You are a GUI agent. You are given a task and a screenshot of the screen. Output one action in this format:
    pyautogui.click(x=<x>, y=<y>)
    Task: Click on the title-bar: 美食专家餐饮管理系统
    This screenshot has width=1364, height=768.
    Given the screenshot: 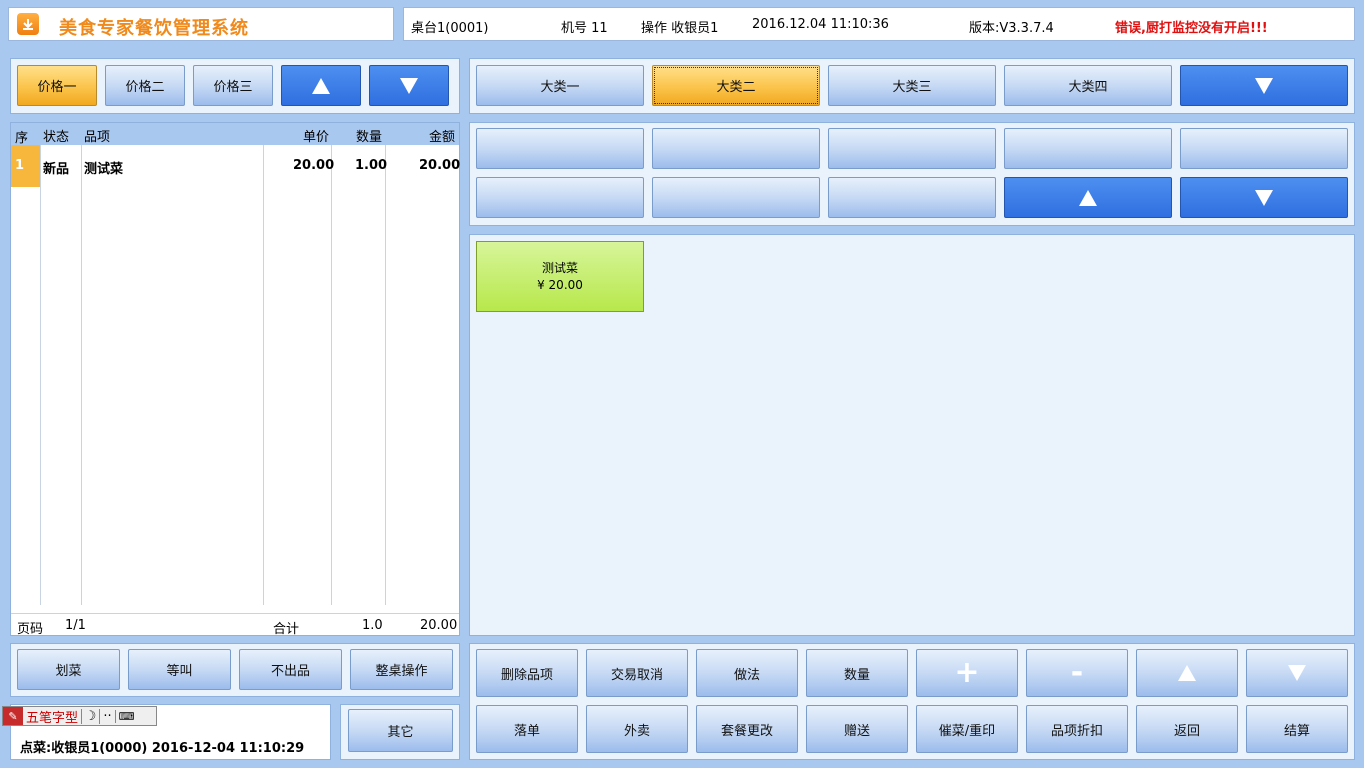 What is the action you would take?
    pyautogui.click(x=201, y=24)
    